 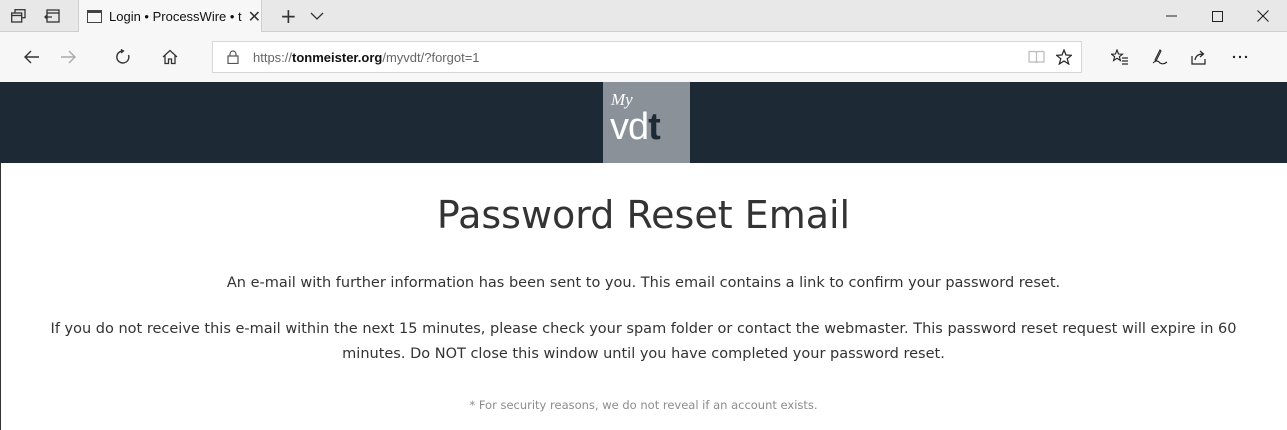 I want to click on maximize-icon, so click(x=1217, y=16).